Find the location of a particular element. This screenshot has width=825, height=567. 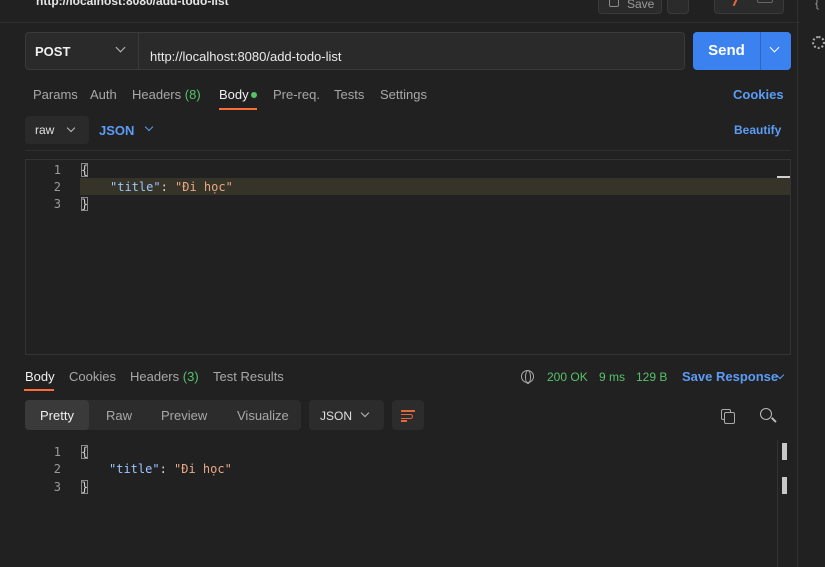

save-button: Save is located at coordinates (630, 7).